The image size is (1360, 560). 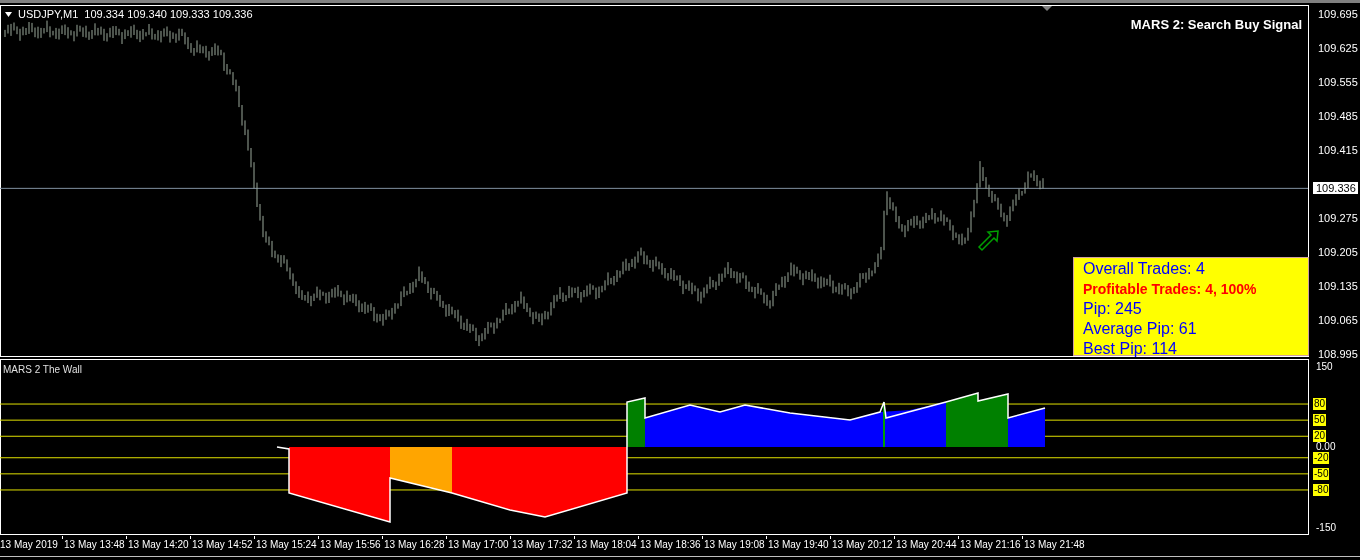 What do you see at coordinates (1338, 218) in the screenshot?
I see `price-tick-label: 109.275` at bounding box center [1338, 218].